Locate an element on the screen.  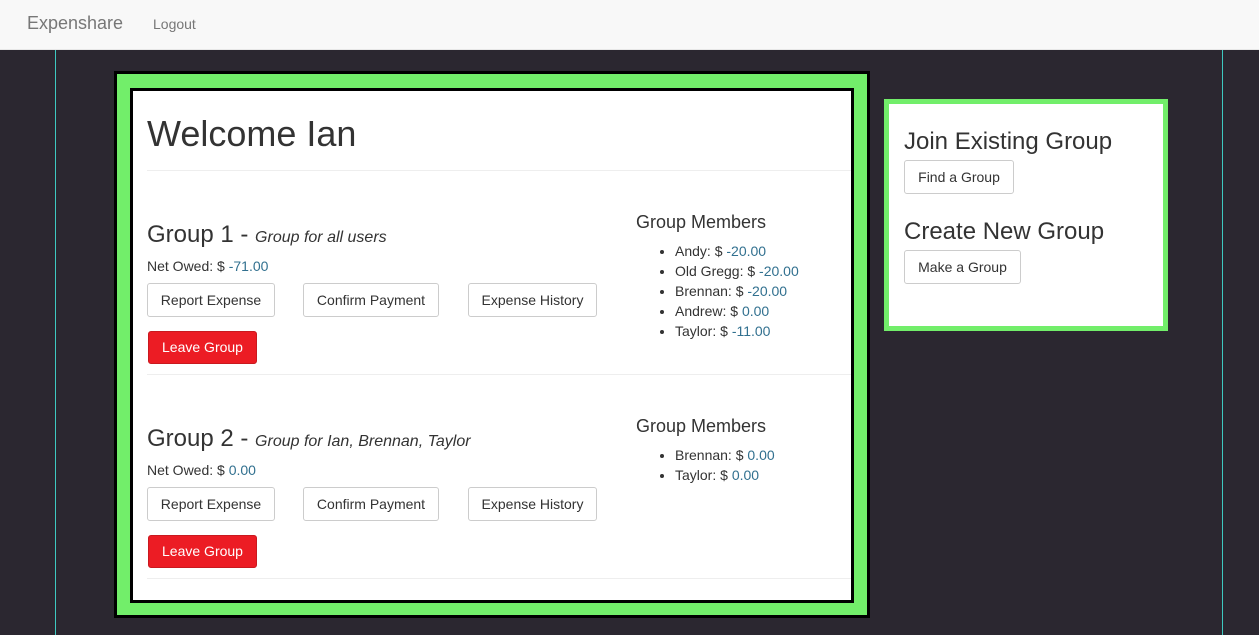
list-item: Andy: $ -20.00 is located at coordinates (737, 251).